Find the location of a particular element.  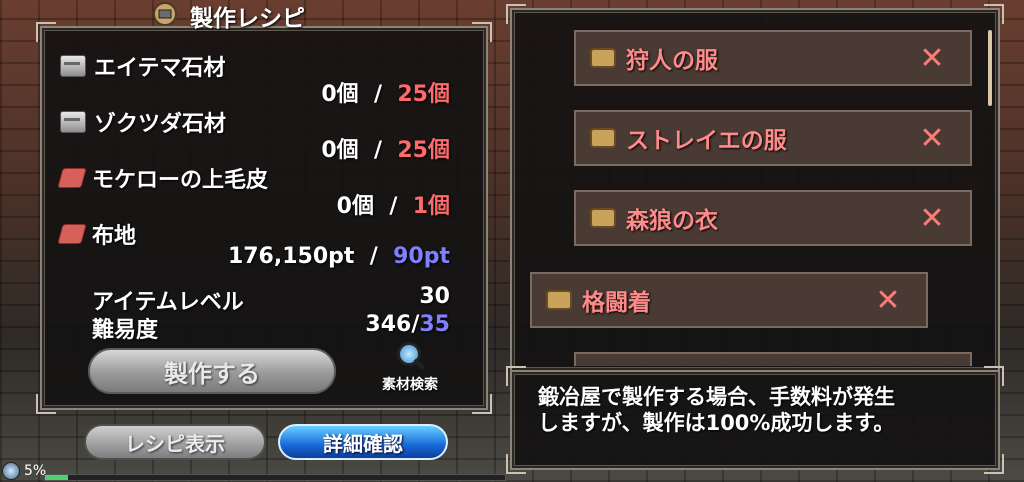

status-indicator: 5% is located at coordinates (24, 471).